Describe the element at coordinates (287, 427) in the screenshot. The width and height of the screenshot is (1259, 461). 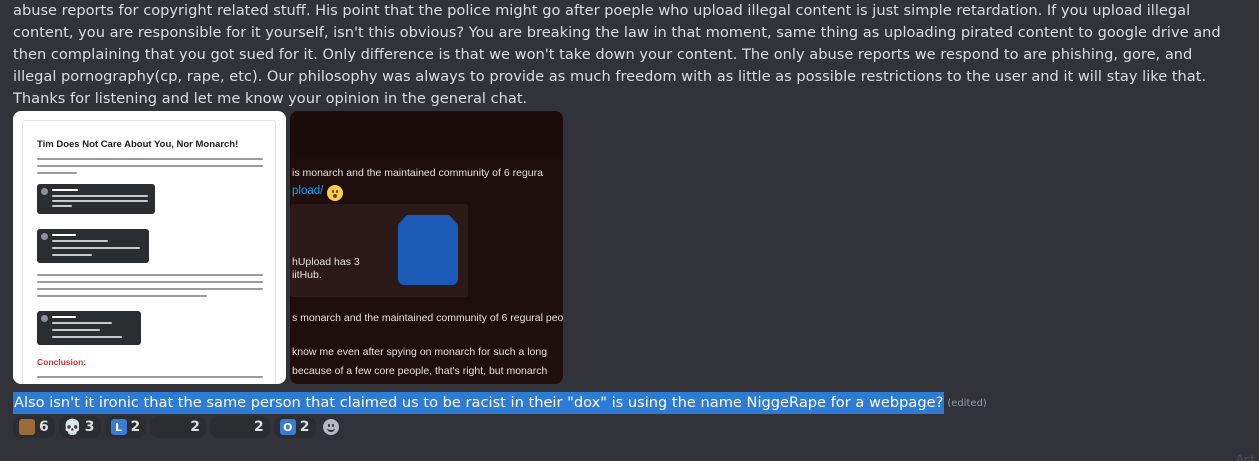
I see `letter-o-emoji-icon: O` at that location.